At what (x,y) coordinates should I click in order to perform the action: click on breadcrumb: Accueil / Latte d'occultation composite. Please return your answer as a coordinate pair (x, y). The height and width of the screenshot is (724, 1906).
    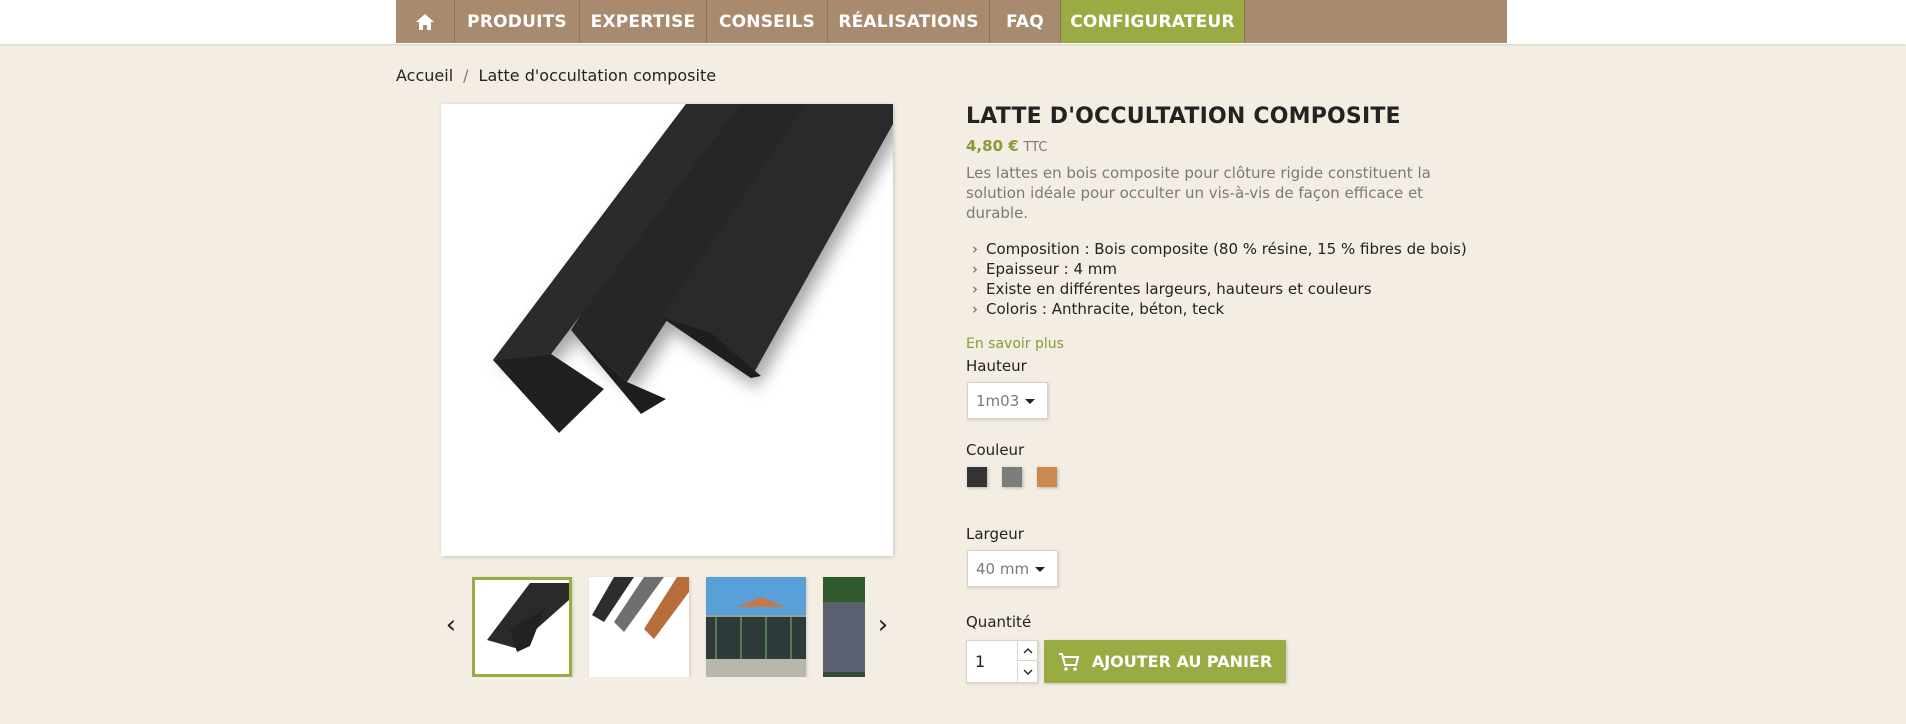
    Looking at the image, I should click on (556, 75).